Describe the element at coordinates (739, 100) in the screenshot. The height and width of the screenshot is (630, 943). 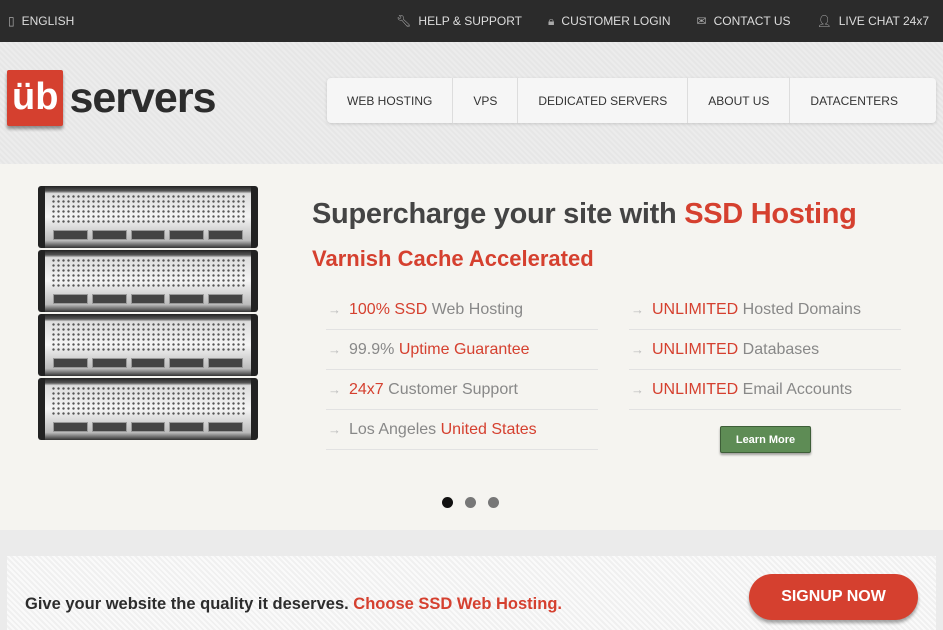
I see `nav-about-us: ABOUT US` at that location.